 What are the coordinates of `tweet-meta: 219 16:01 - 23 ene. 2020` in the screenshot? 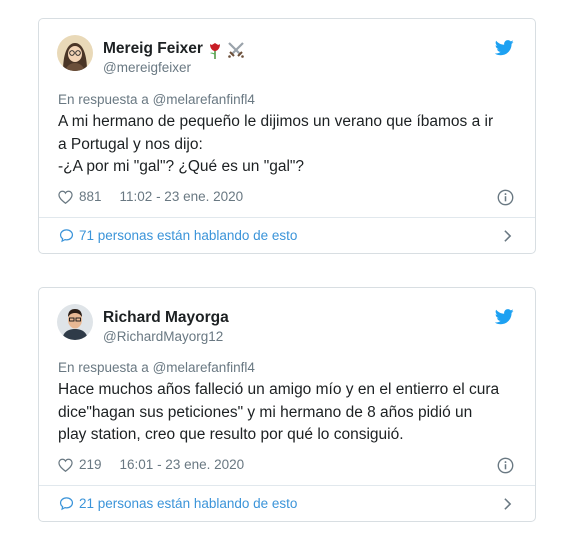 It's located at (151, 464).